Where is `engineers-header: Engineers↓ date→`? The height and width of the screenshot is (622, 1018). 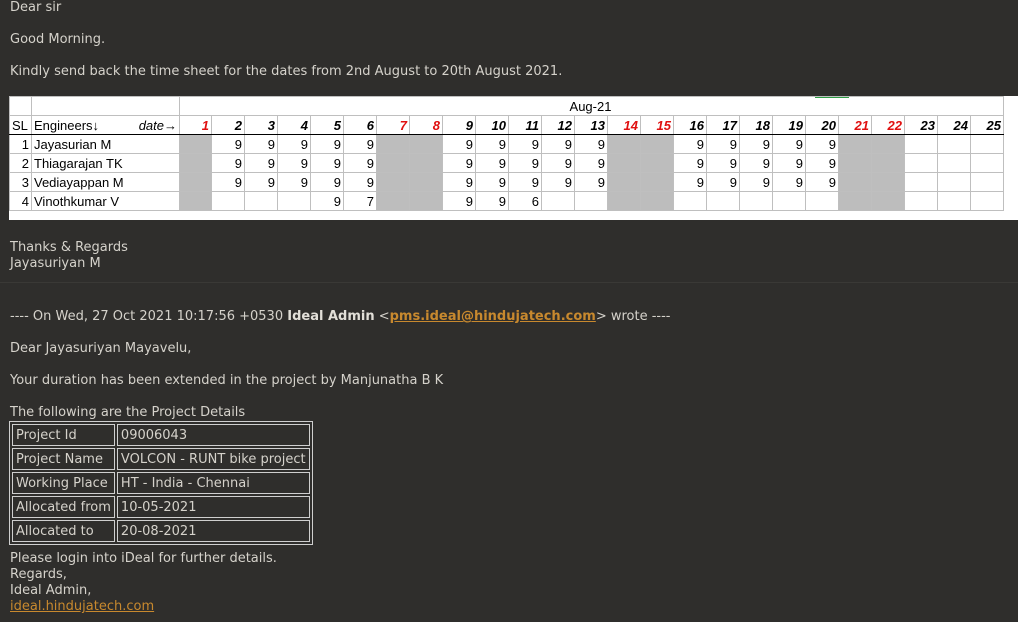
engineers-header: Engineers↓ date→ is located at coordinates (105, 125).